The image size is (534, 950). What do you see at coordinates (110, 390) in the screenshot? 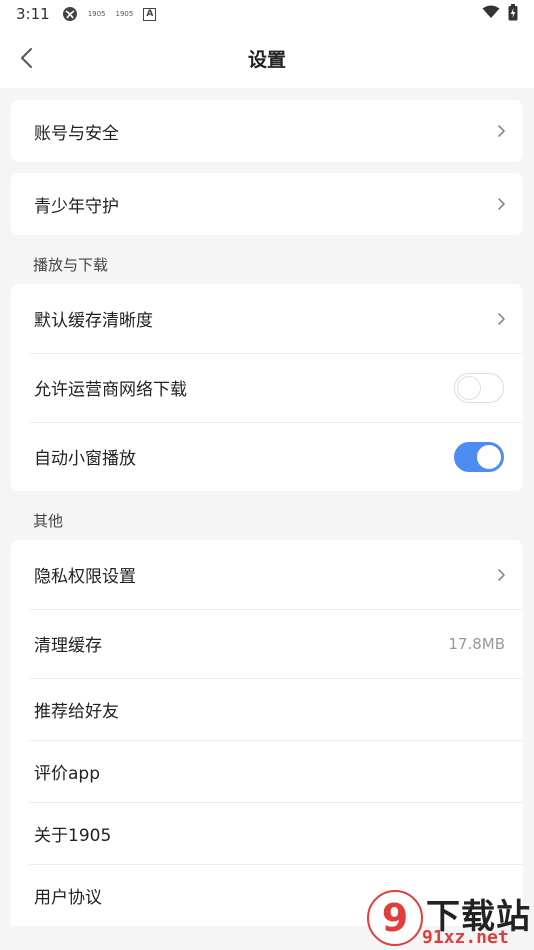
I see `settings-item-label: 允许运营商网络下载` at bounding box center [110, 390].